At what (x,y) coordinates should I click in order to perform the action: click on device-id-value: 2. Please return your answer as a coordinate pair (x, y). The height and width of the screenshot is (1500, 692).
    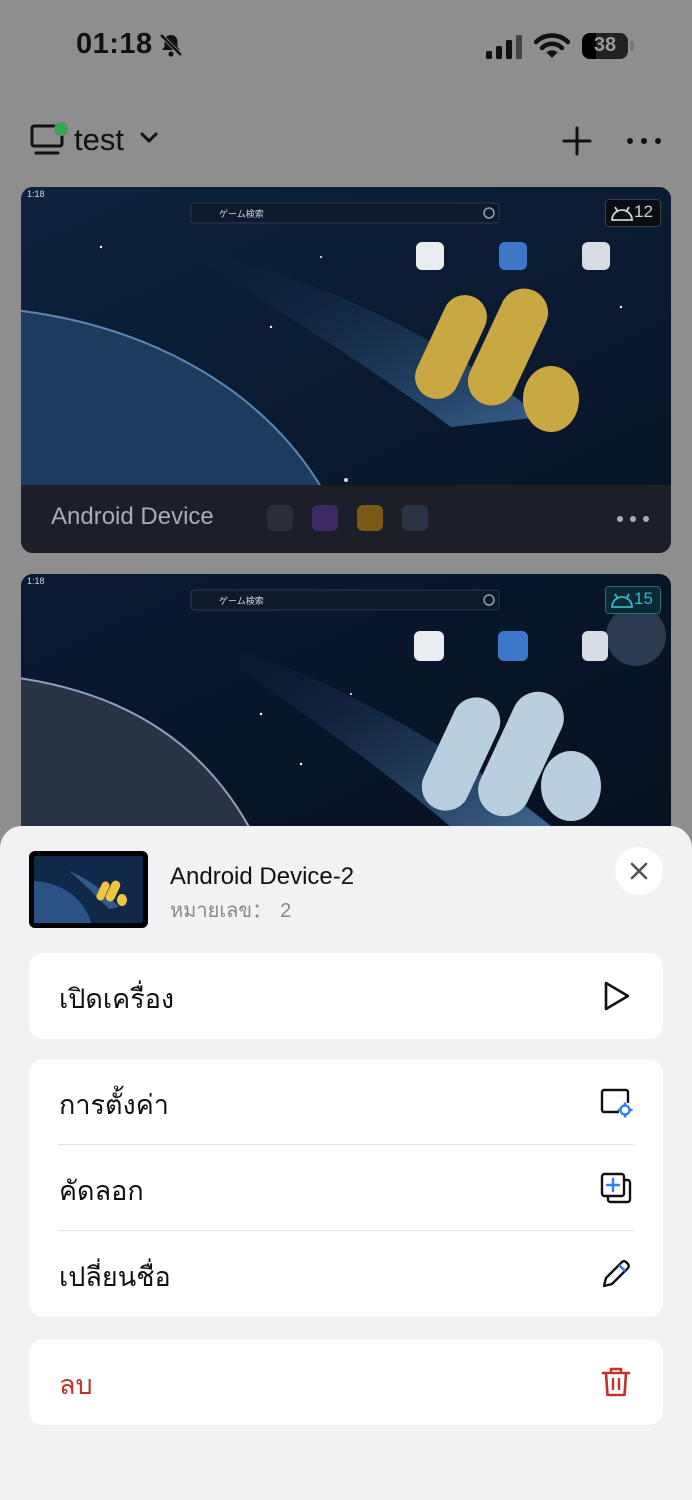
    Looking at the image, I should click on (286, 911).